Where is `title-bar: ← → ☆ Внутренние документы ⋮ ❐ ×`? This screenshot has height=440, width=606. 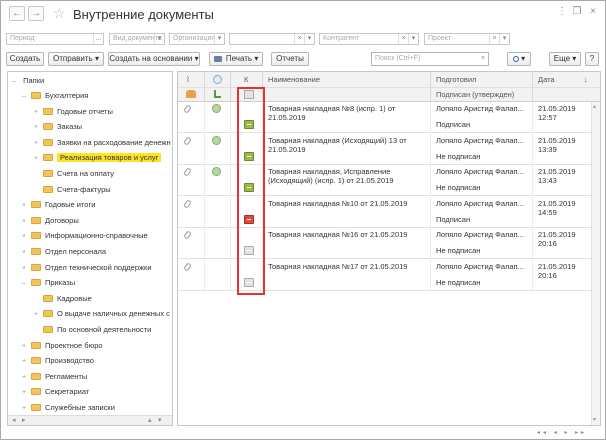
title-bar: ← → ☆ Внутренние документы ⋮ ❐ × is located at coordinates (303, 14).